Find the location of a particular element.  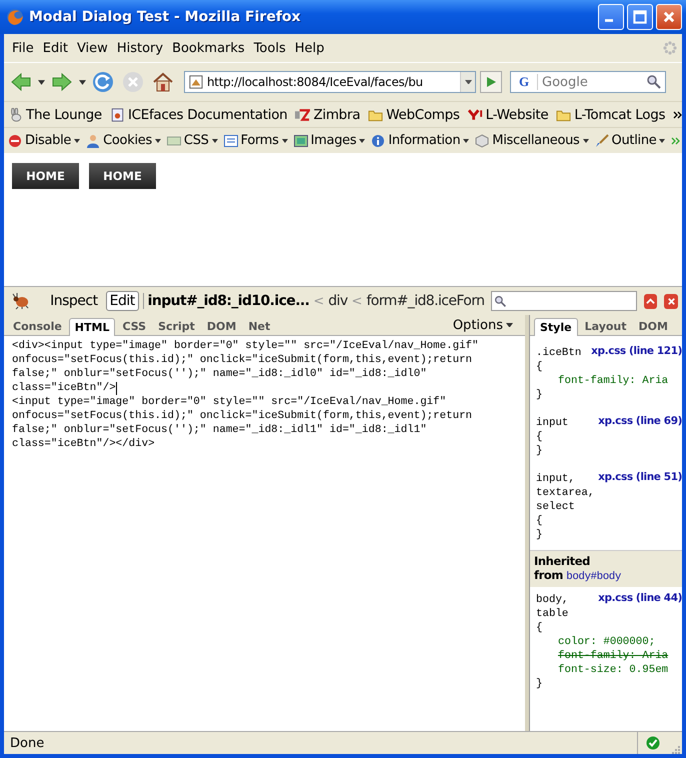

globe-icon is located at coordinates (15, 17).